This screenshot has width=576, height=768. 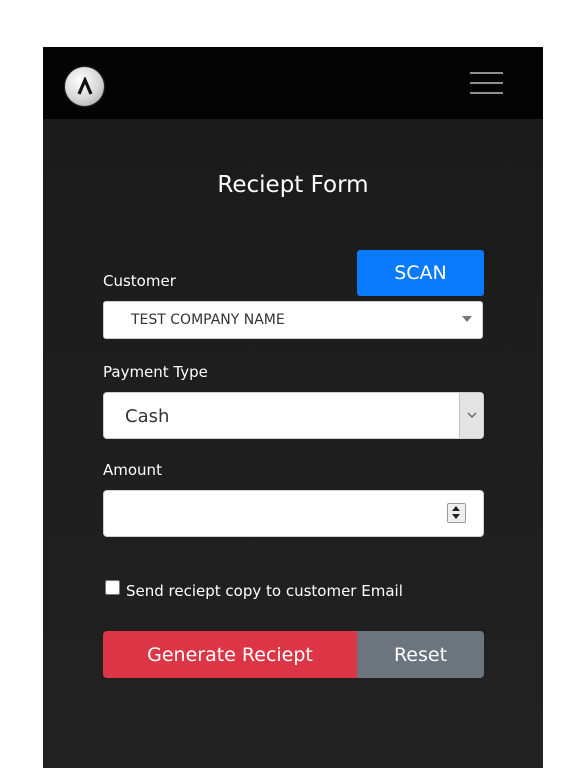 What do you see at coordinates (112, 587) in the screenshot?
I see `send-copy-checkbox` at bounding box center [112, 587].